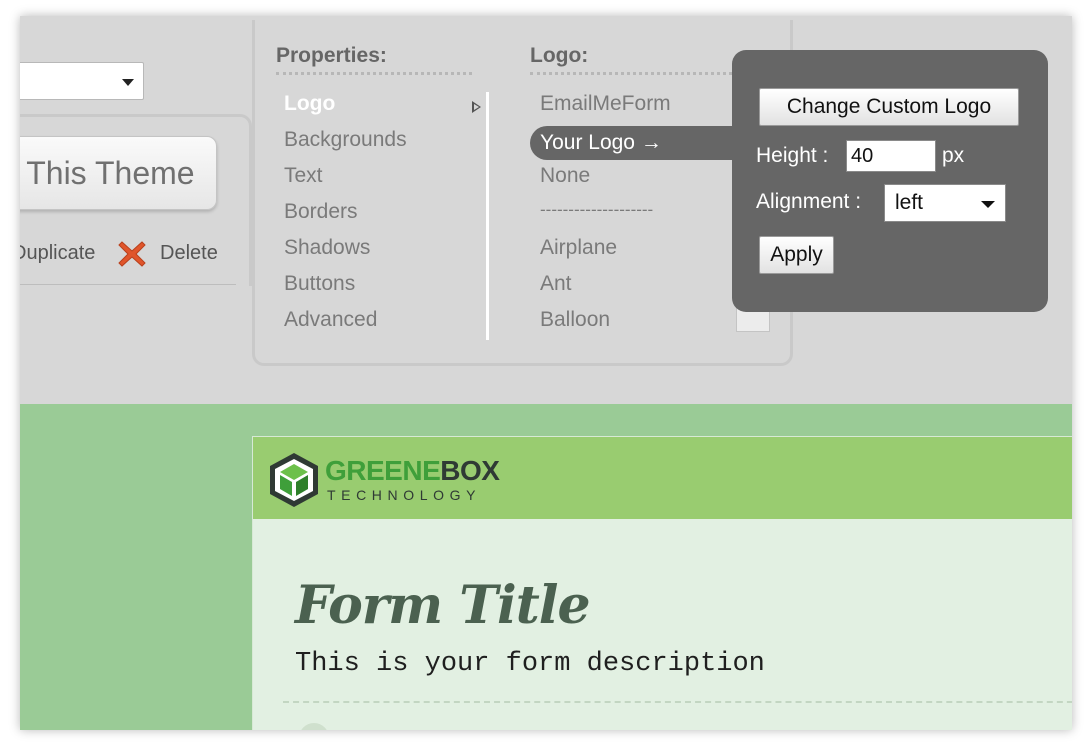  What do you see at coordinates (309, 104) in the screenshot?
I see `property-logo: Logo` at bounding box center [309, 104].